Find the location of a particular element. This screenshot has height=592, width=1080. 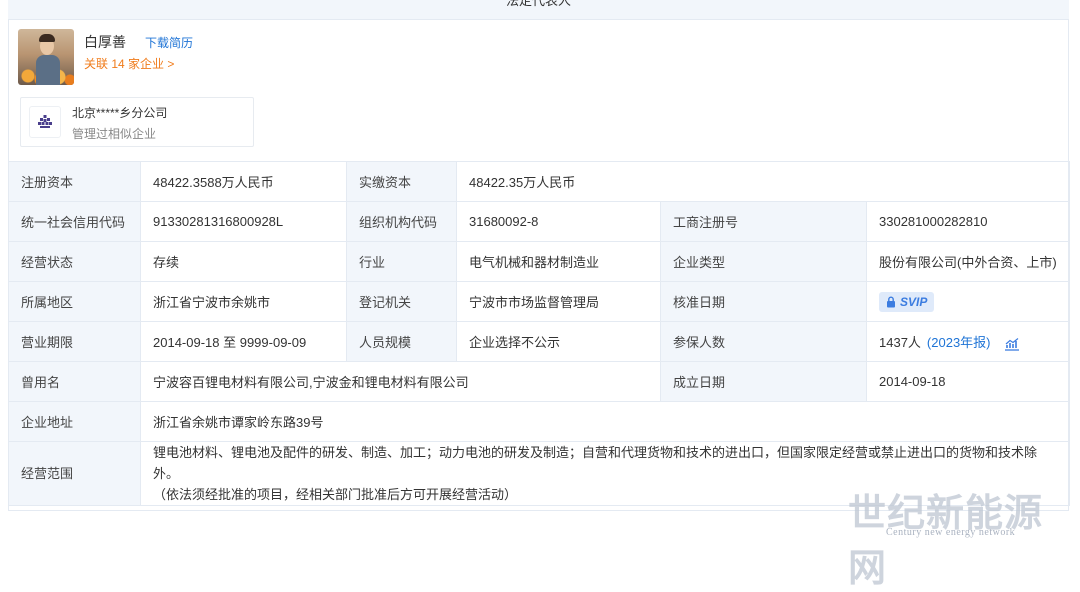

status-label: 经营状态 is located at coordinates (74, 261).